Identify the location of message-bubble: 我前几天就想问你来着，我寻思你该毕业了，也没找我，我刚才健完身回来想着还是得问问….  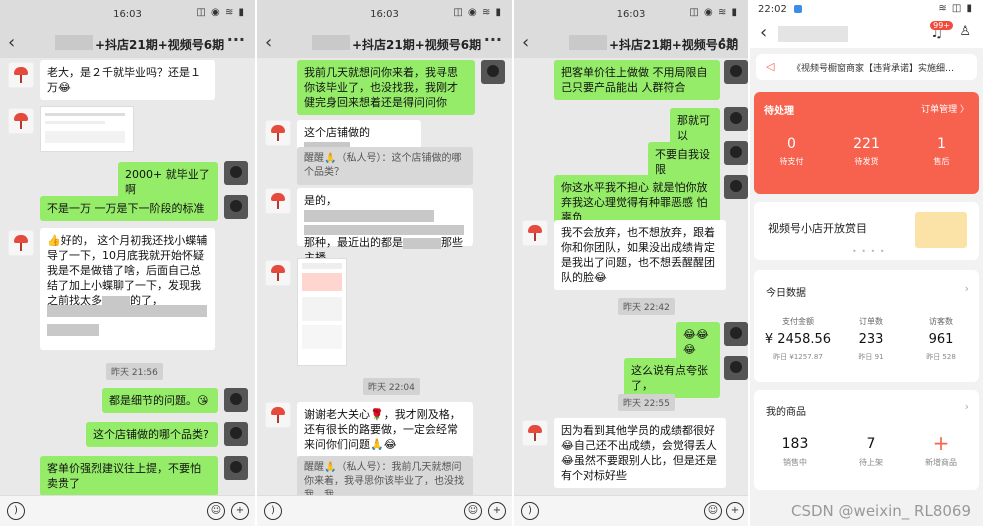
(386, 87).